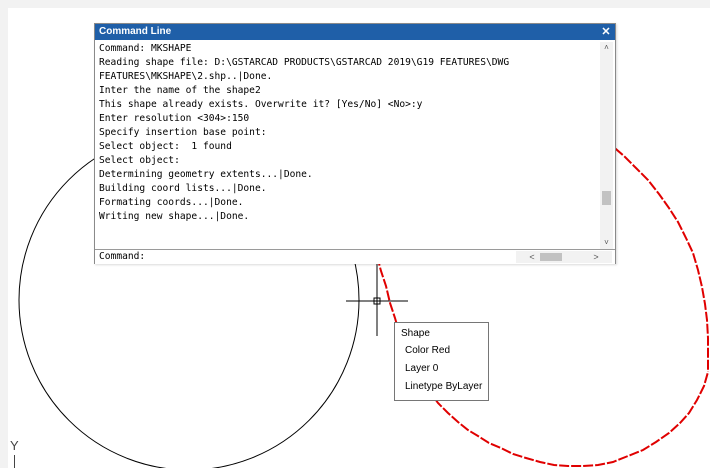  I want to click on history-line: Determining geometry extents...|Done., so click(206, 174).